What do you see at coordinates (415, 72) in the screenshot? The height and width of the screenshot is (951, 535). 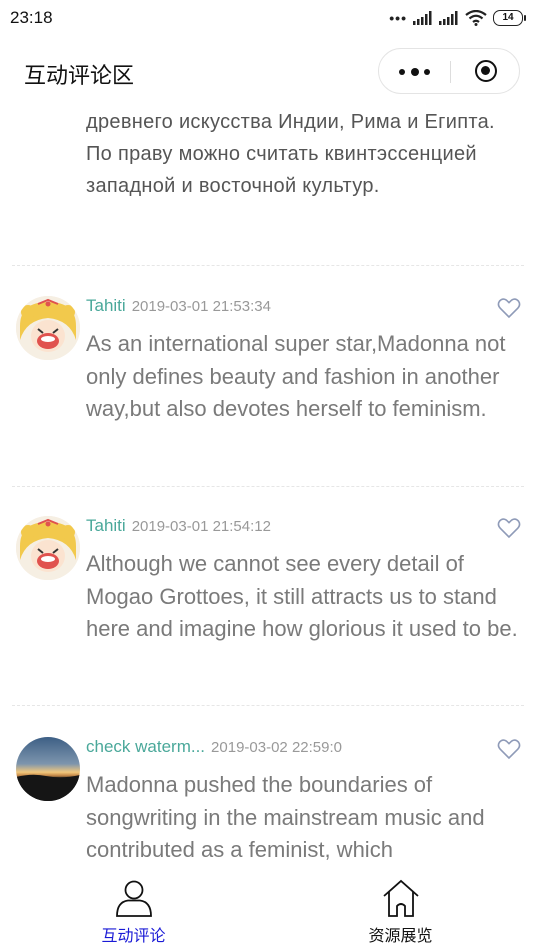 I see `more-options-icon` at bounding box center [415, 72].